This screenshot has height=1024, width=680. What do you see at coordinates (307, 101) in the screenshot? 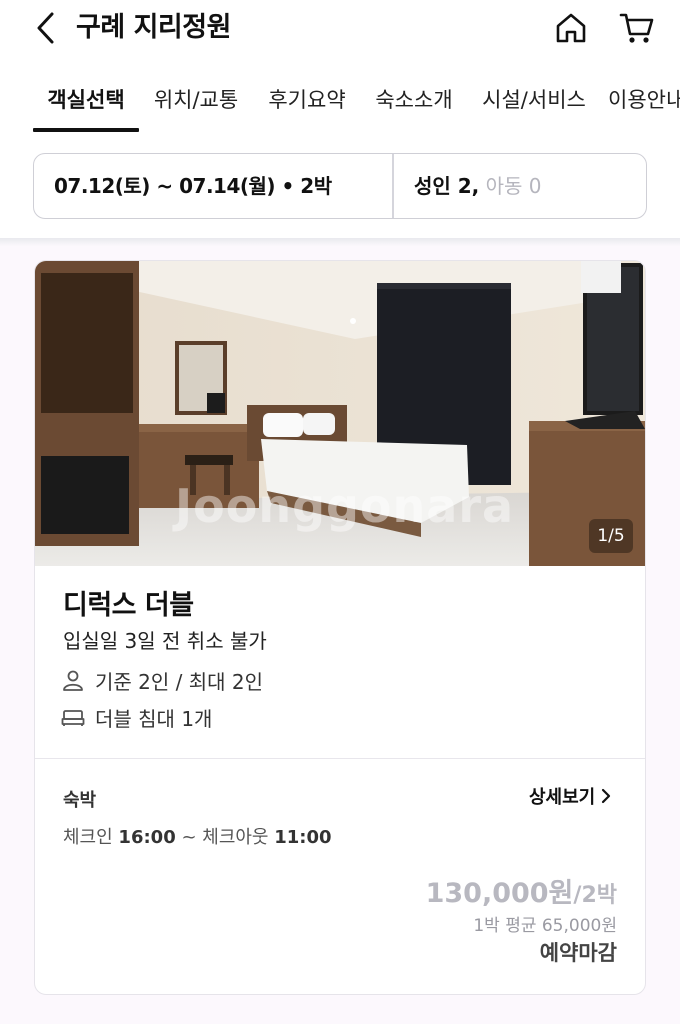
I see `tab-review-summary: 후기요약` at bounding box center [307, 101].